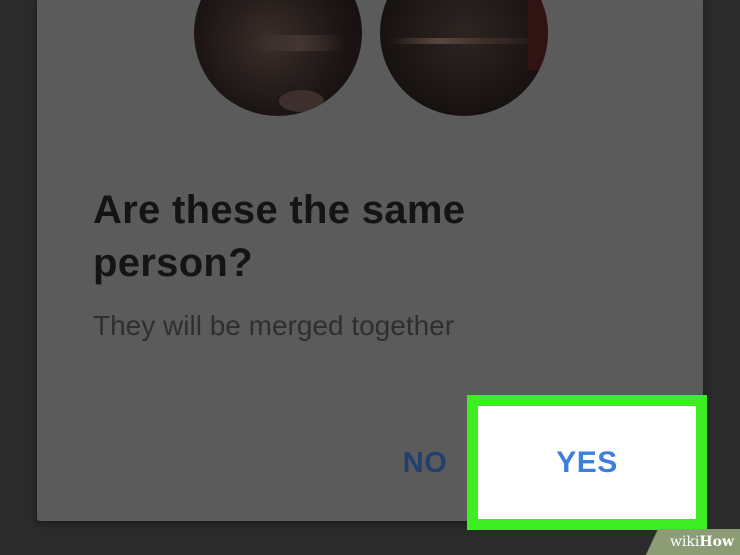  I want to click on yes-highlight-box: YES, so click(587, 462).